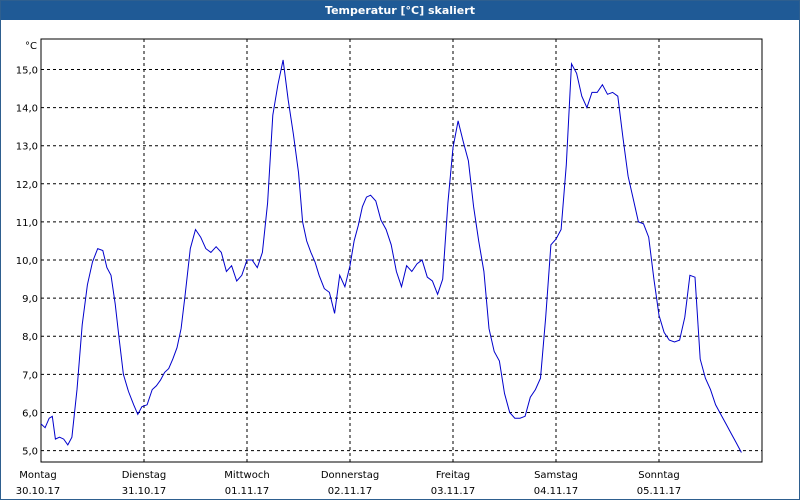 The height and width of the screenshot is (500, 800). I want to click on x-tick-day: Donnerstag, so click(350, 475).